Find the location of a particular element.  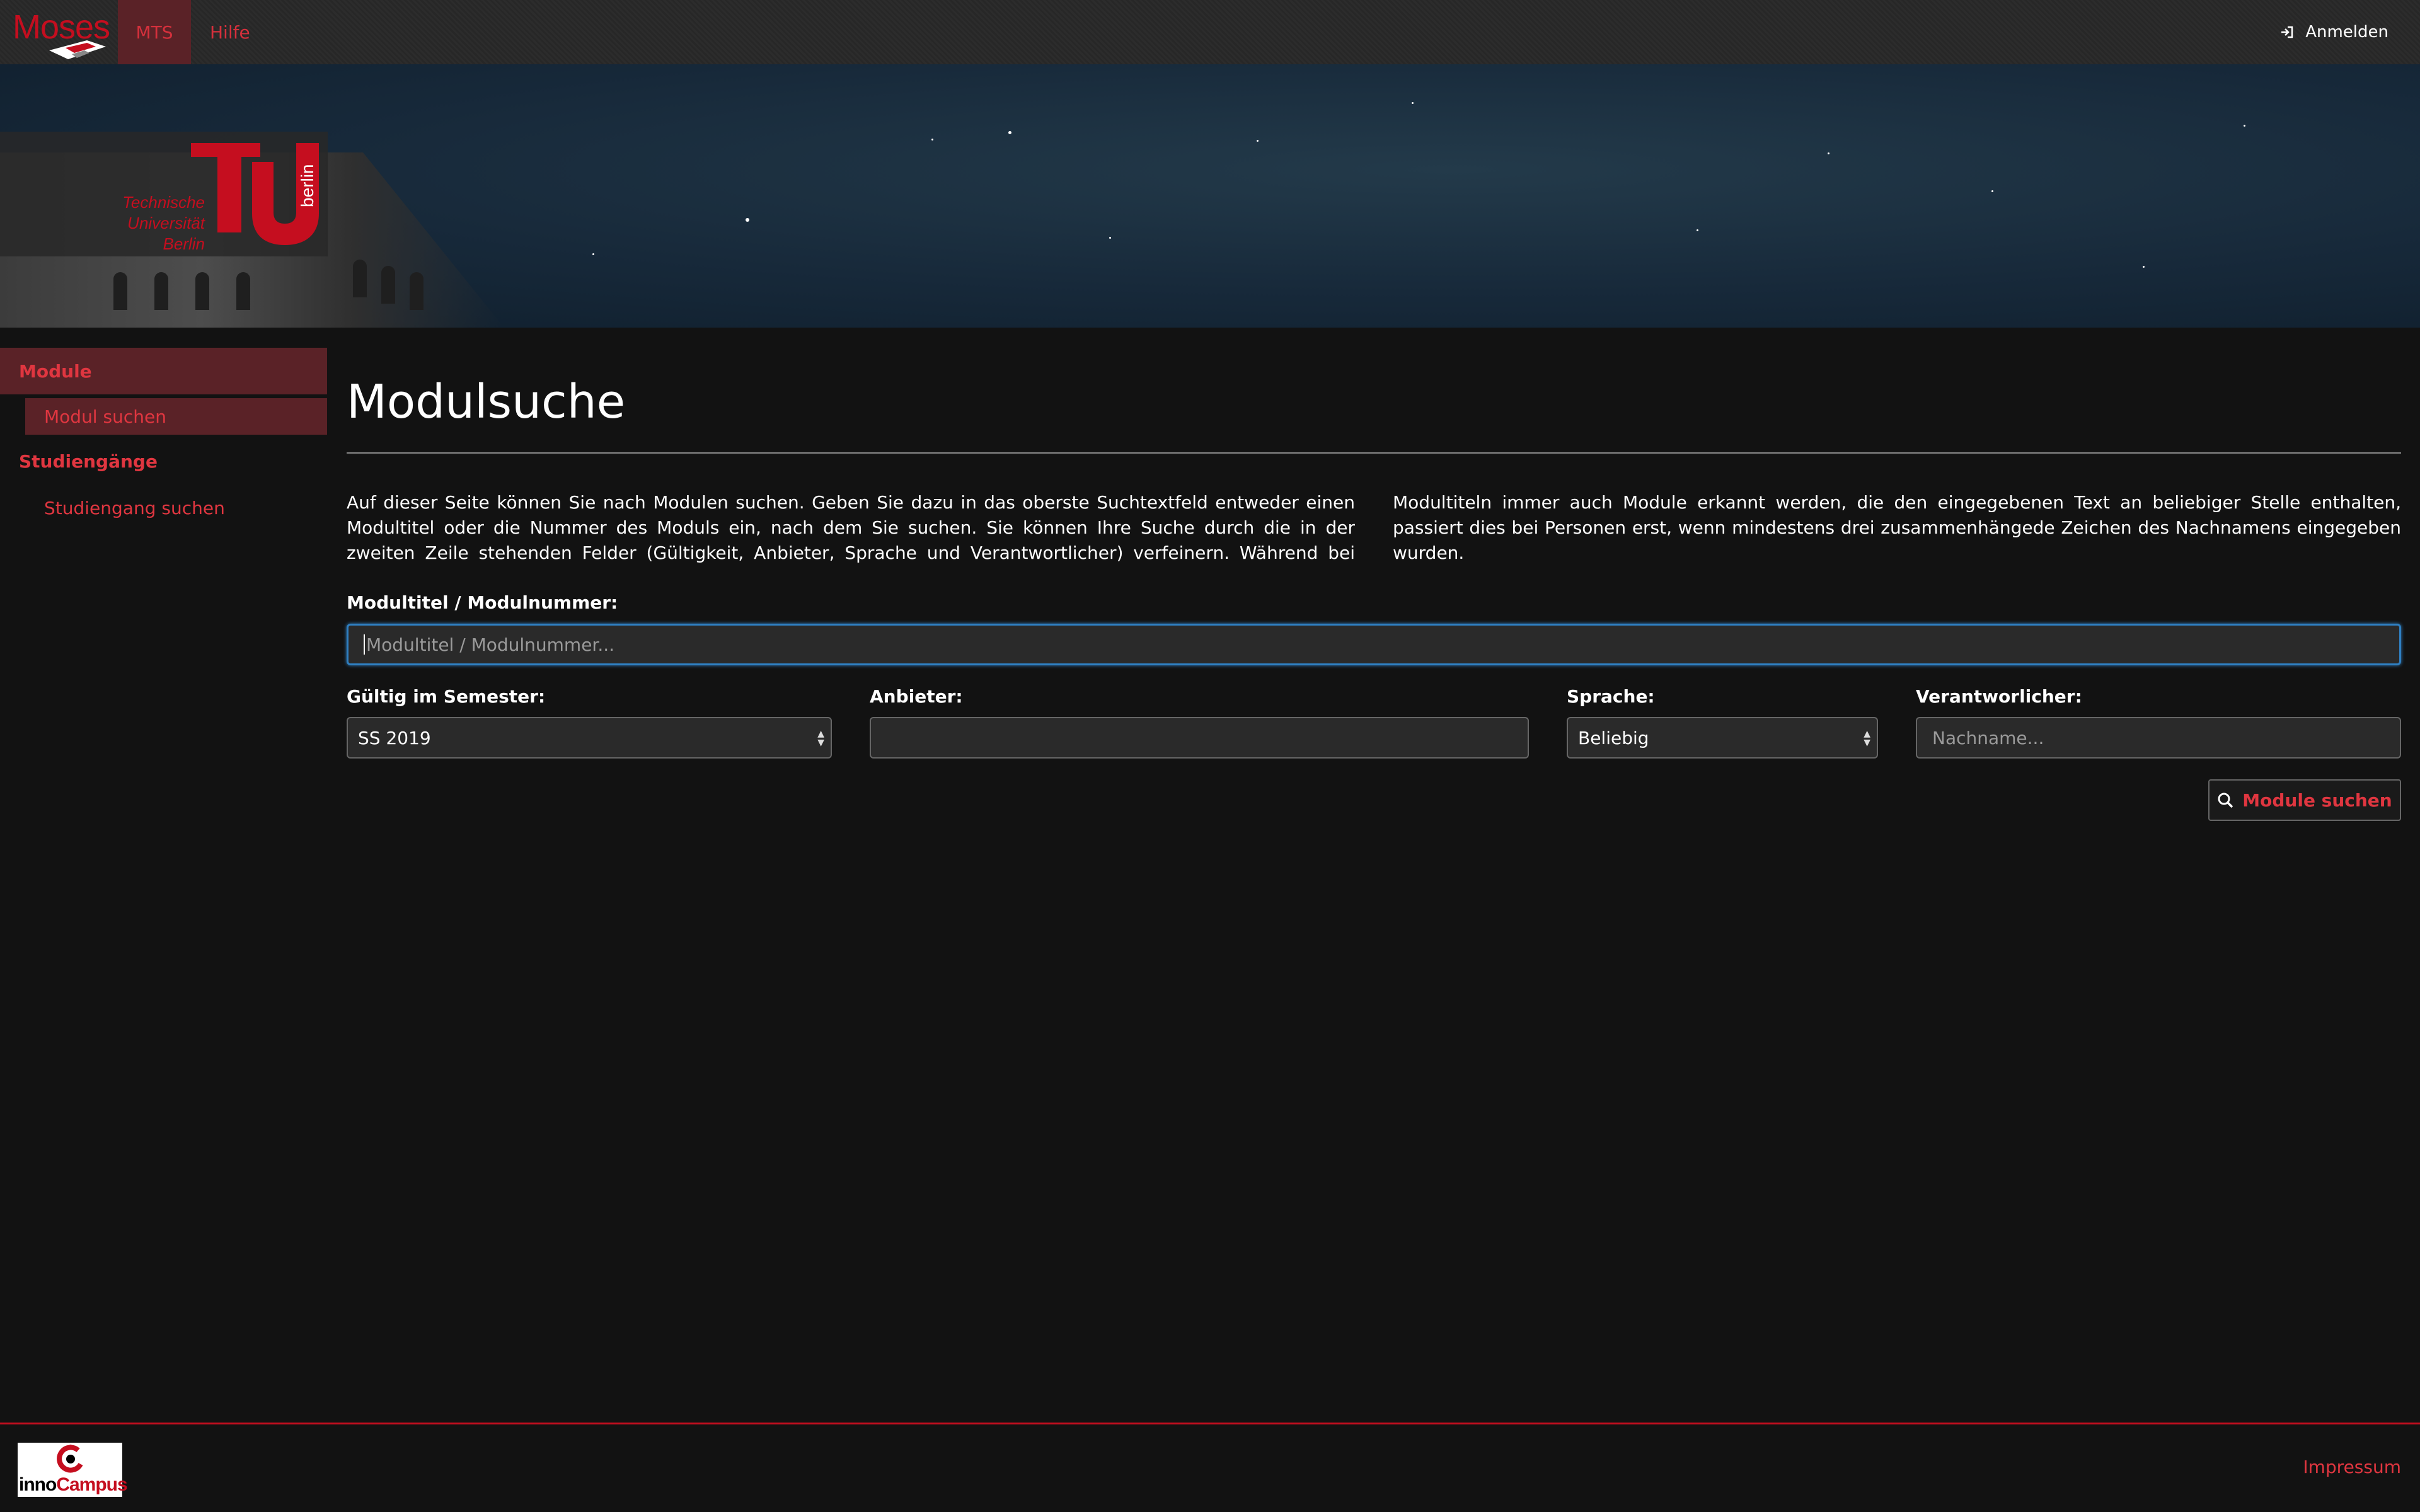

semester-value: SS 2019 is located at coordinates (395, 737).